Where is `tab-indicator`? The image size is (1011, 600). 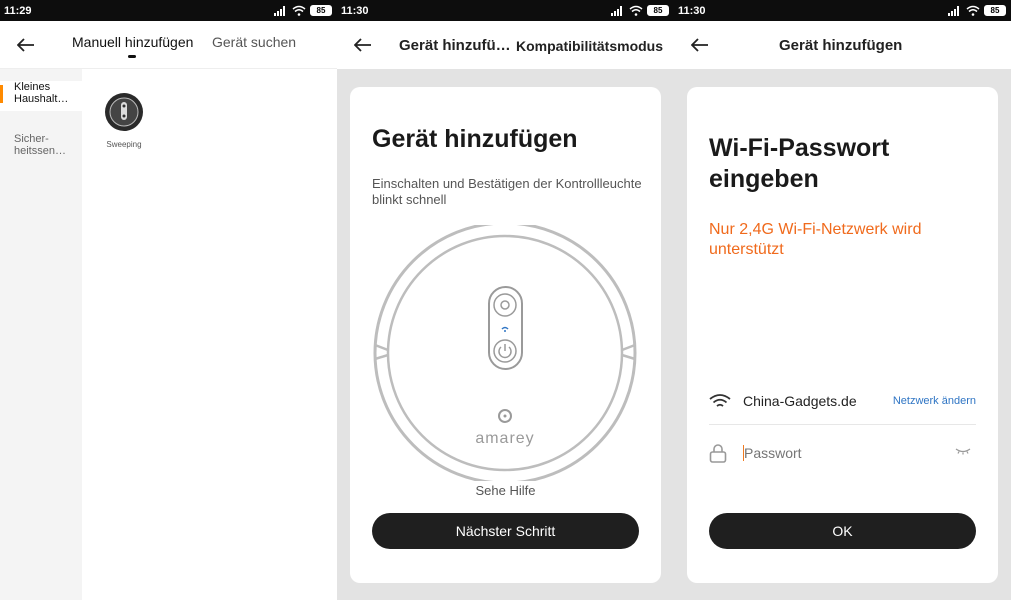 tab-indicator is located at coordinates (132, 56).